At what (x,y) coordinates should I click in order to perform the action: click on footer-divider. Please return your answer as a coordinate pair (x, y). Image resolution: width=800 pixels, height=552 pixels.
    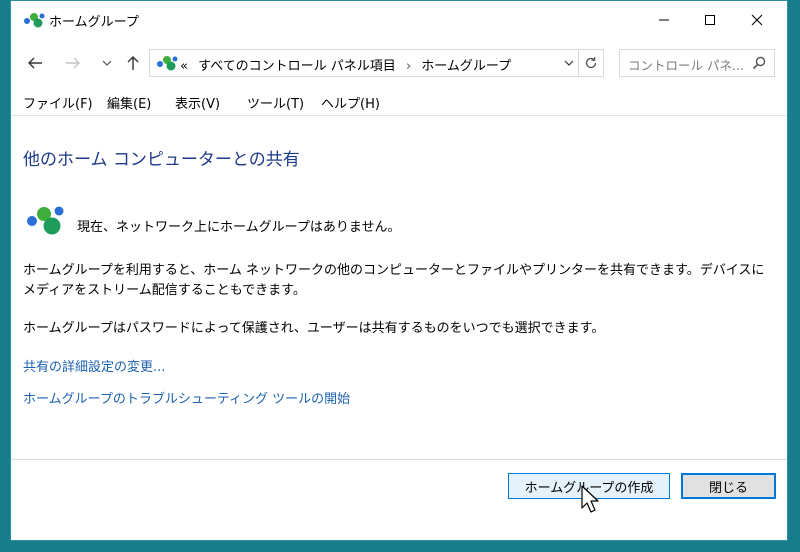
    Looking at the image, I should click on (399, 459).